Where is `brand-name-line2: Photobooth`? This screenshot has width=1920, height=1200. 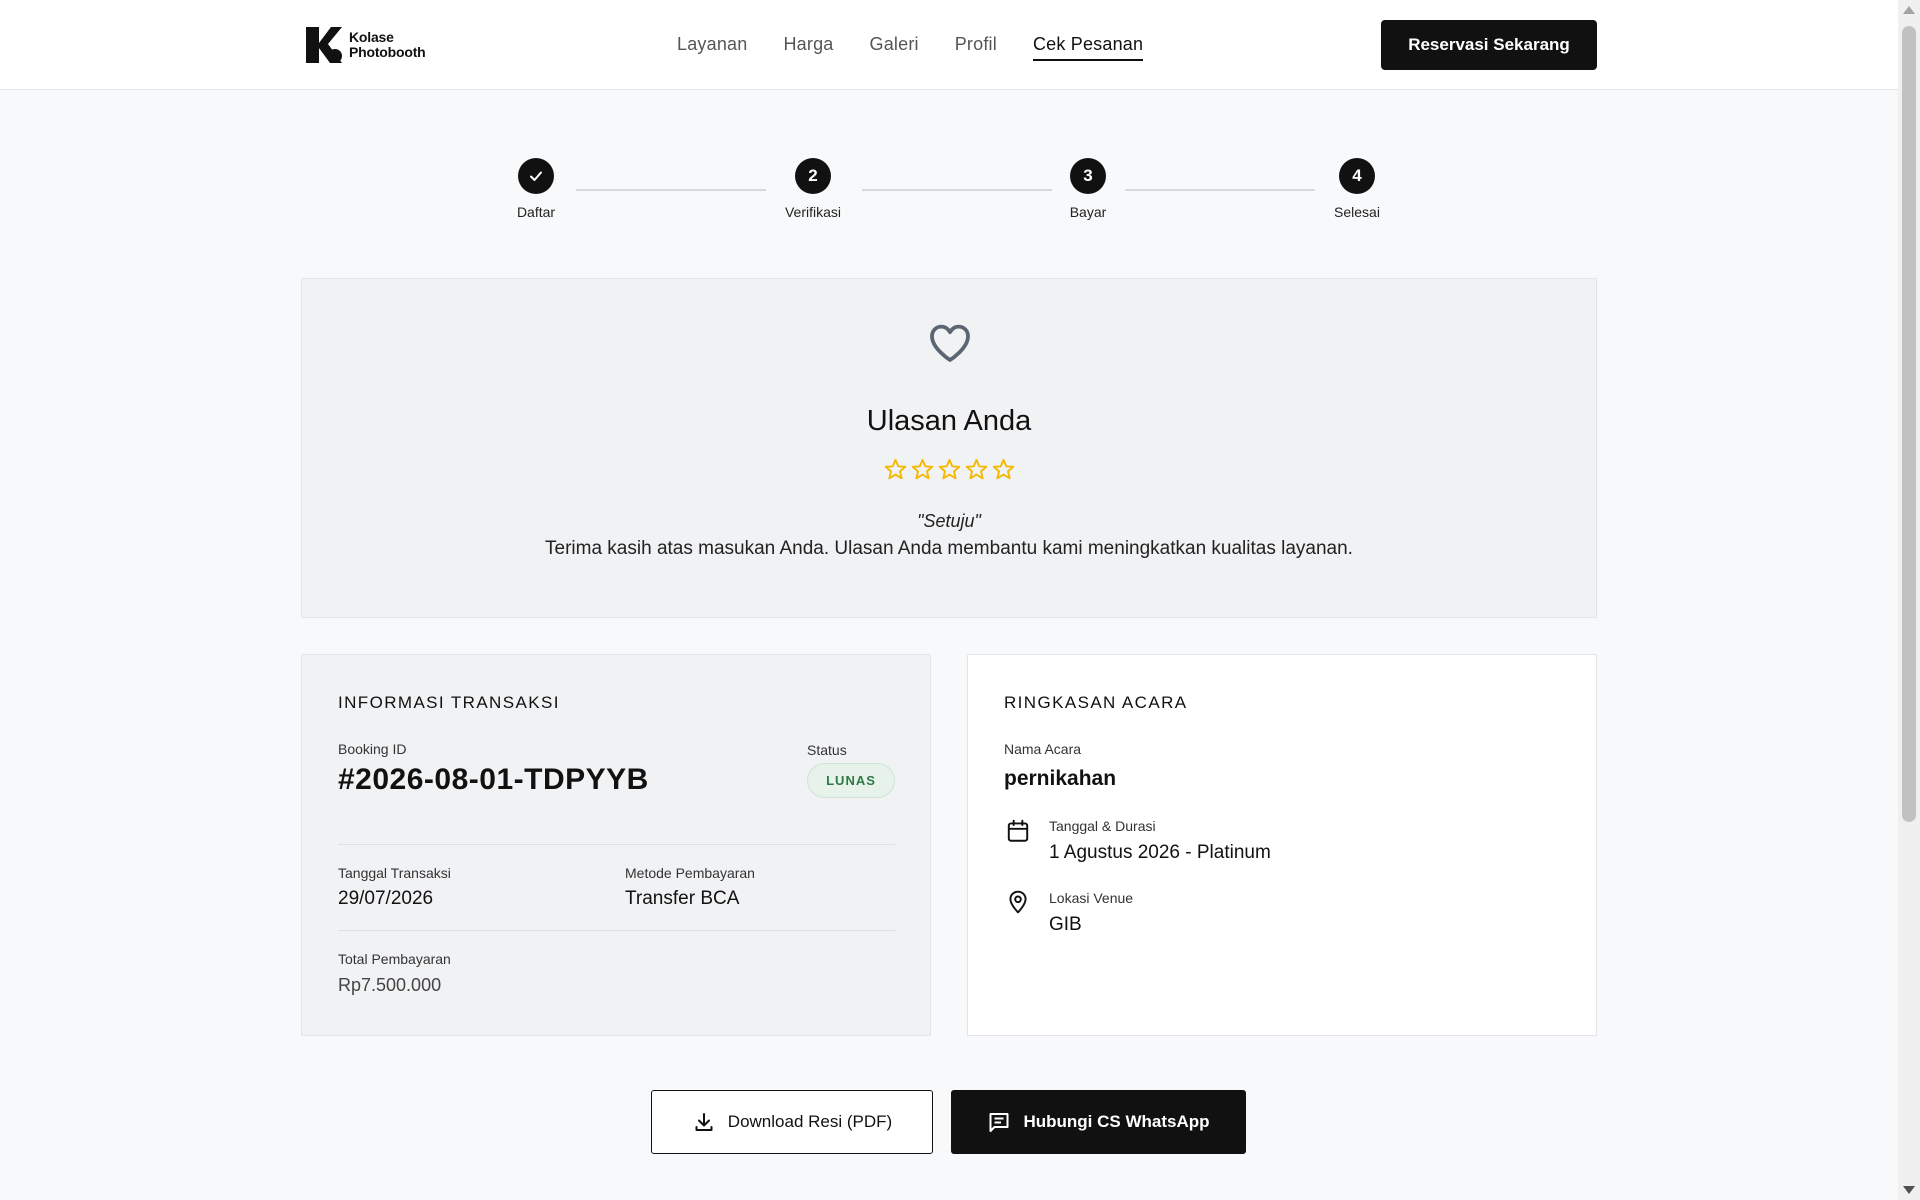
brand-name-line2: Photobooth is located at coordinates (387, 52).